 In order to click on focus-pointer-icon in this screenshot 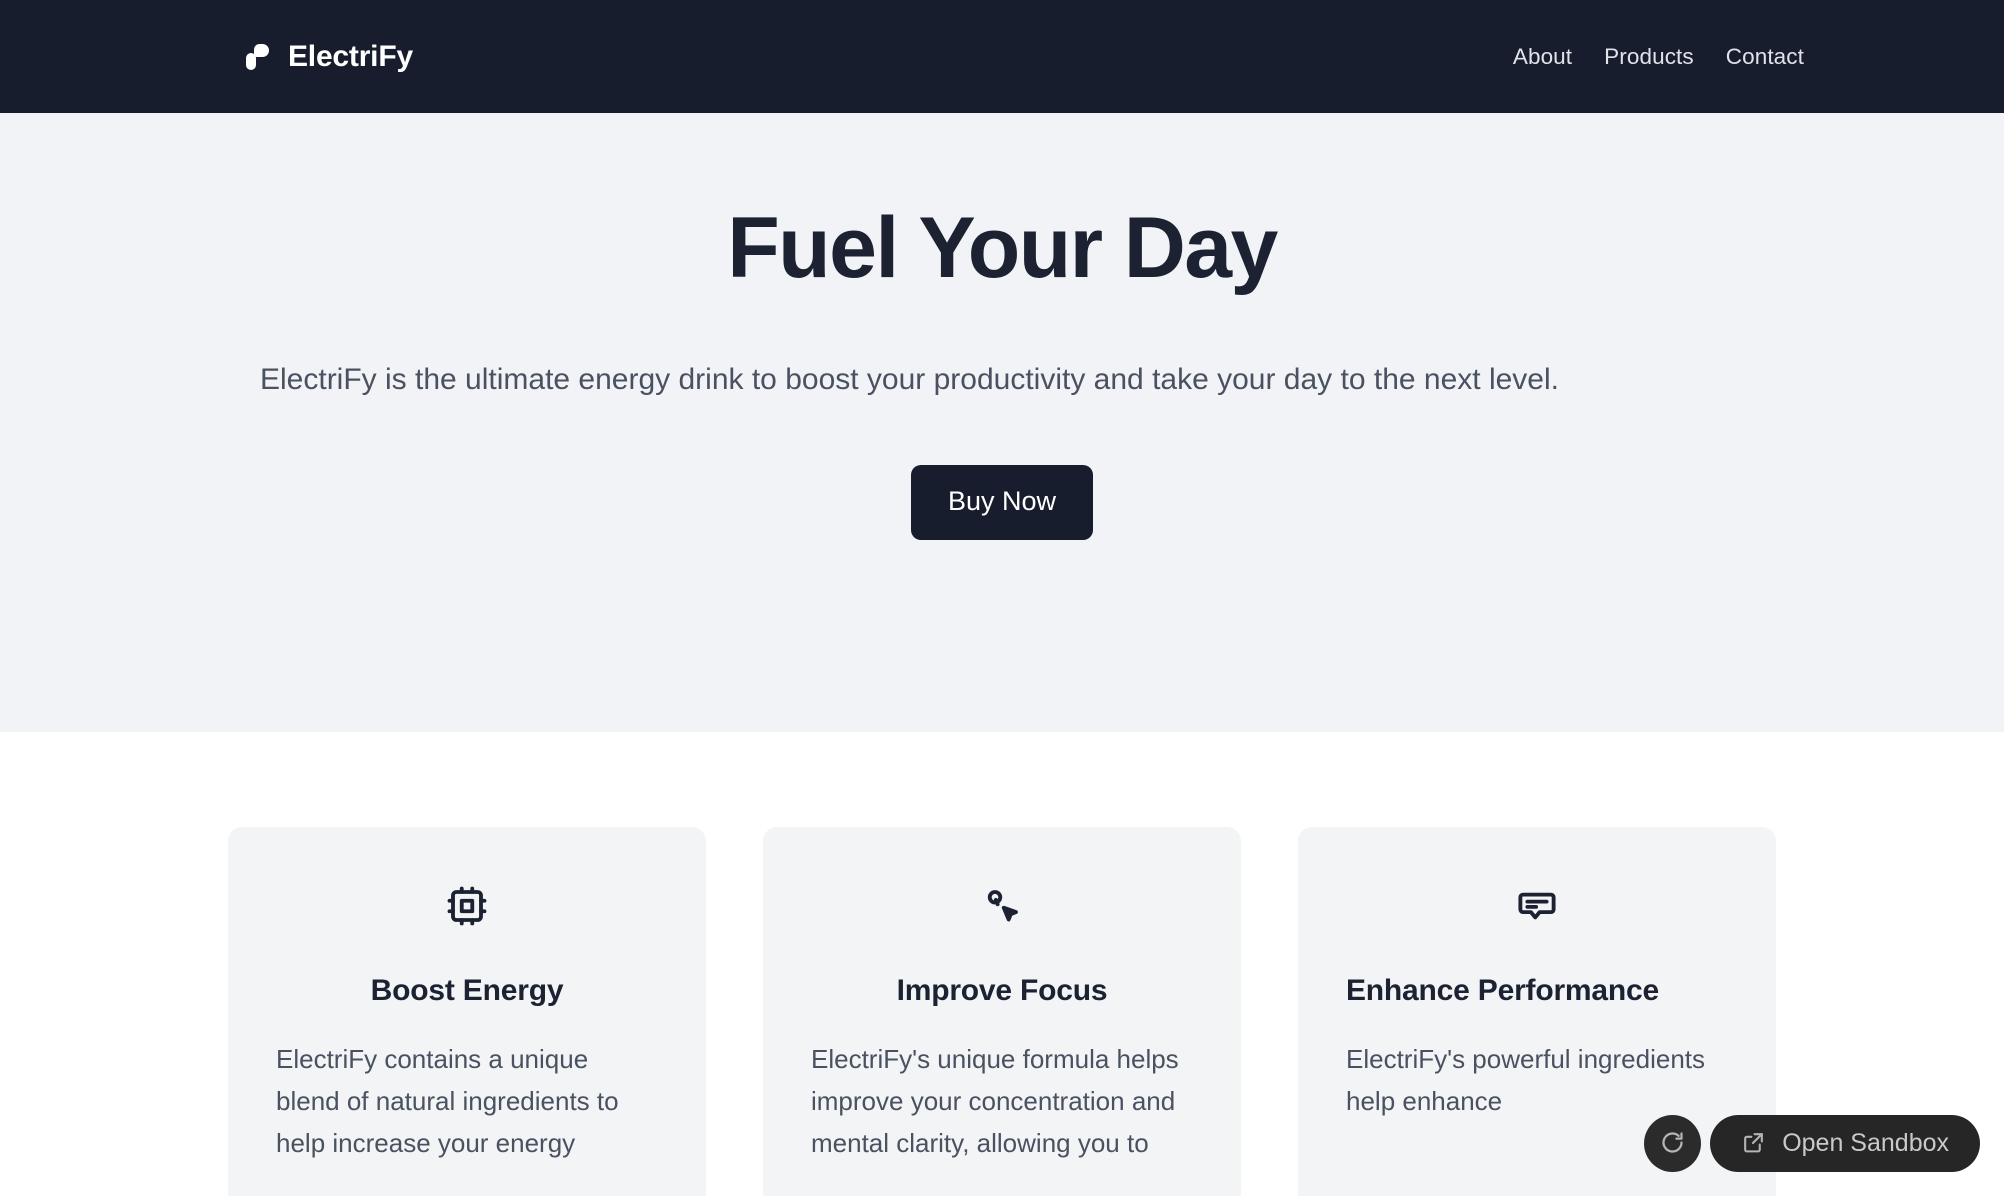, I will do `click(1002, 906)`.